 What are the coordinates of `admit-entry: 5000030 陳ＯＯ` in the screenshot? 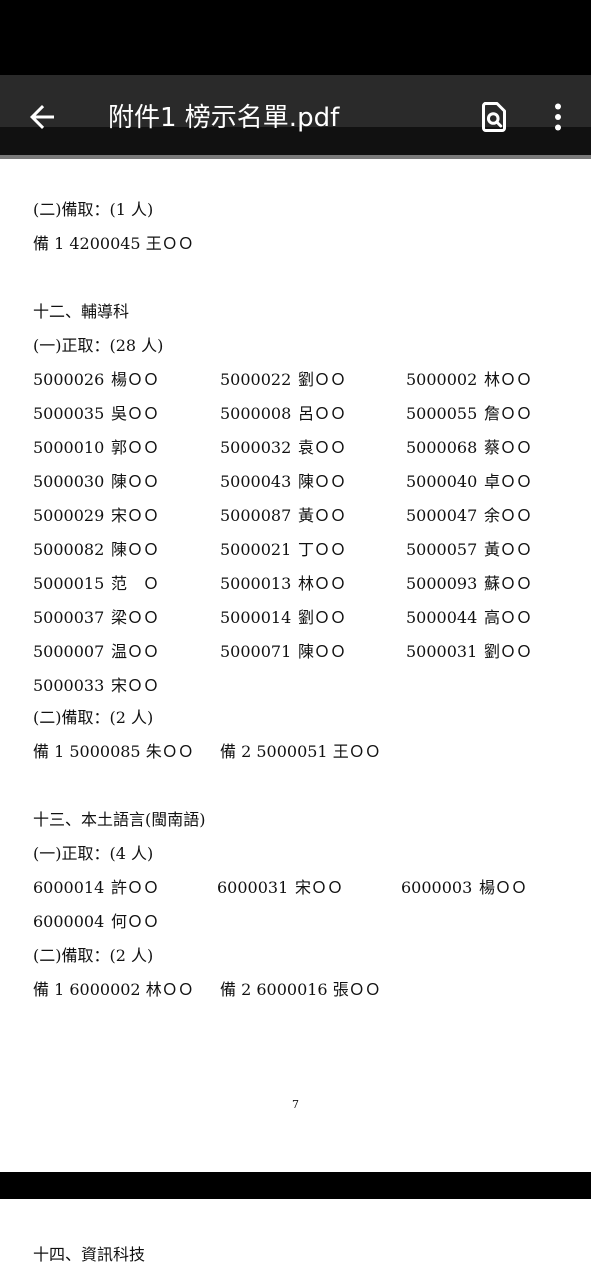 It's located at (96, 482).